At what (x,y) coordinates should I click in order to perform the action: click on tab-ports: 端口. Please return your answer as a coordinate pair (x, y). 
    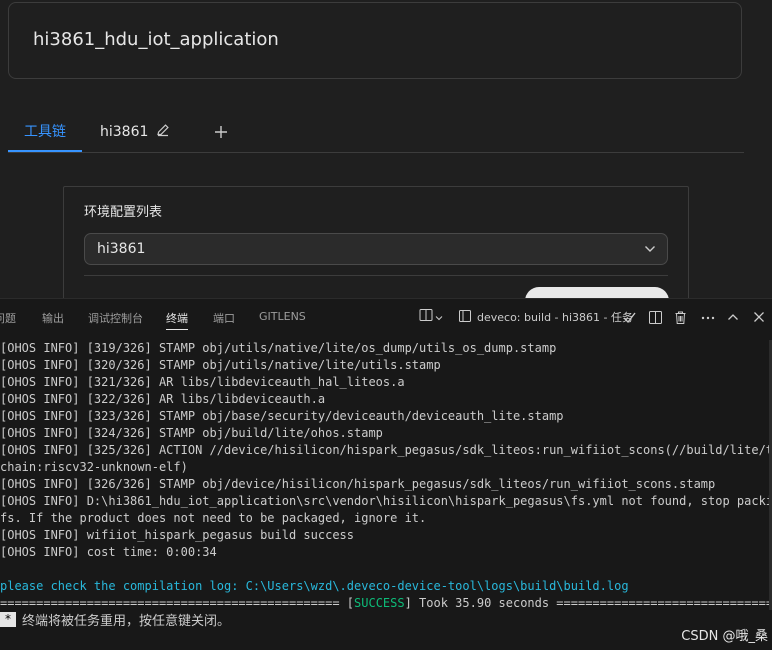
    Looking at the image, I should click on (224, 318).